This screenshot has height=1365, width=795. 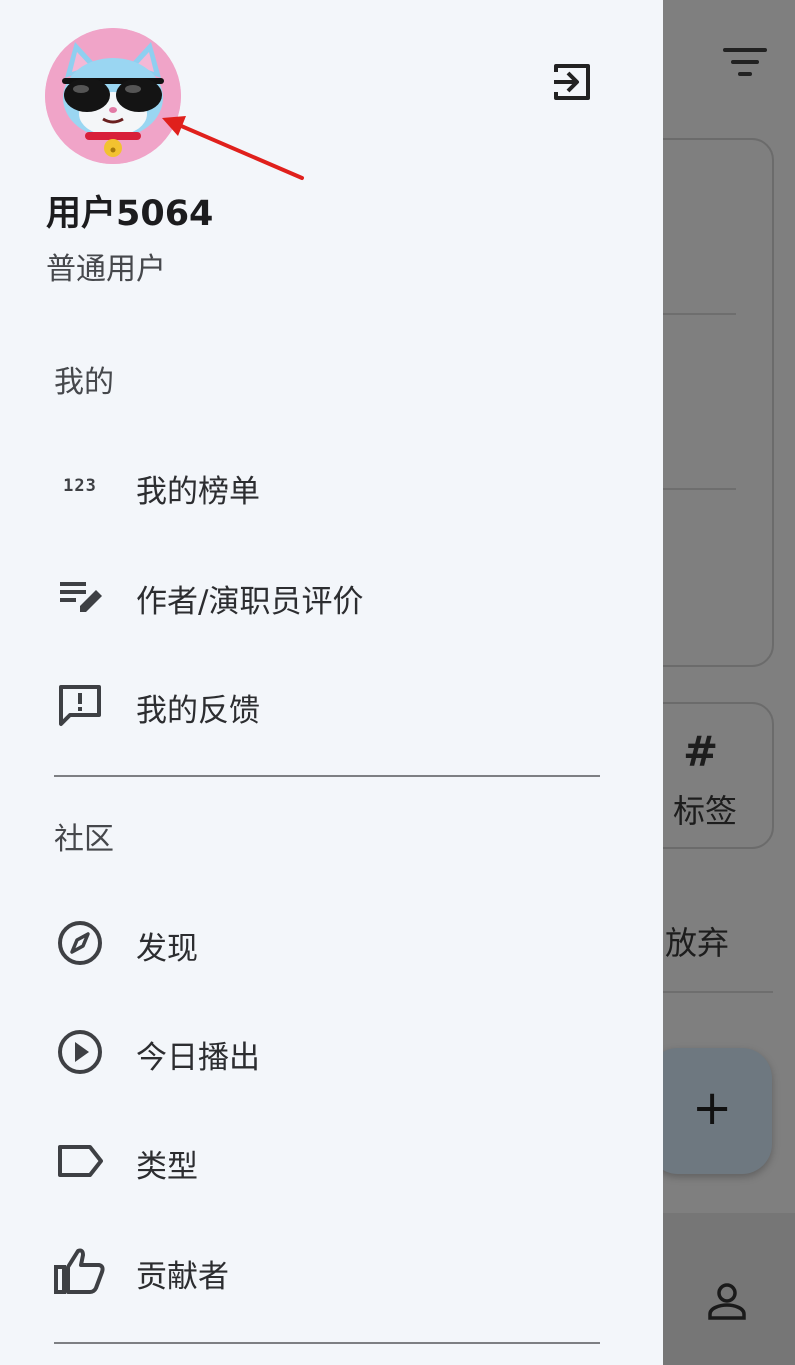 I want to click on nav-item-label: 作者/演职员评价, so click(x=250, y=602).